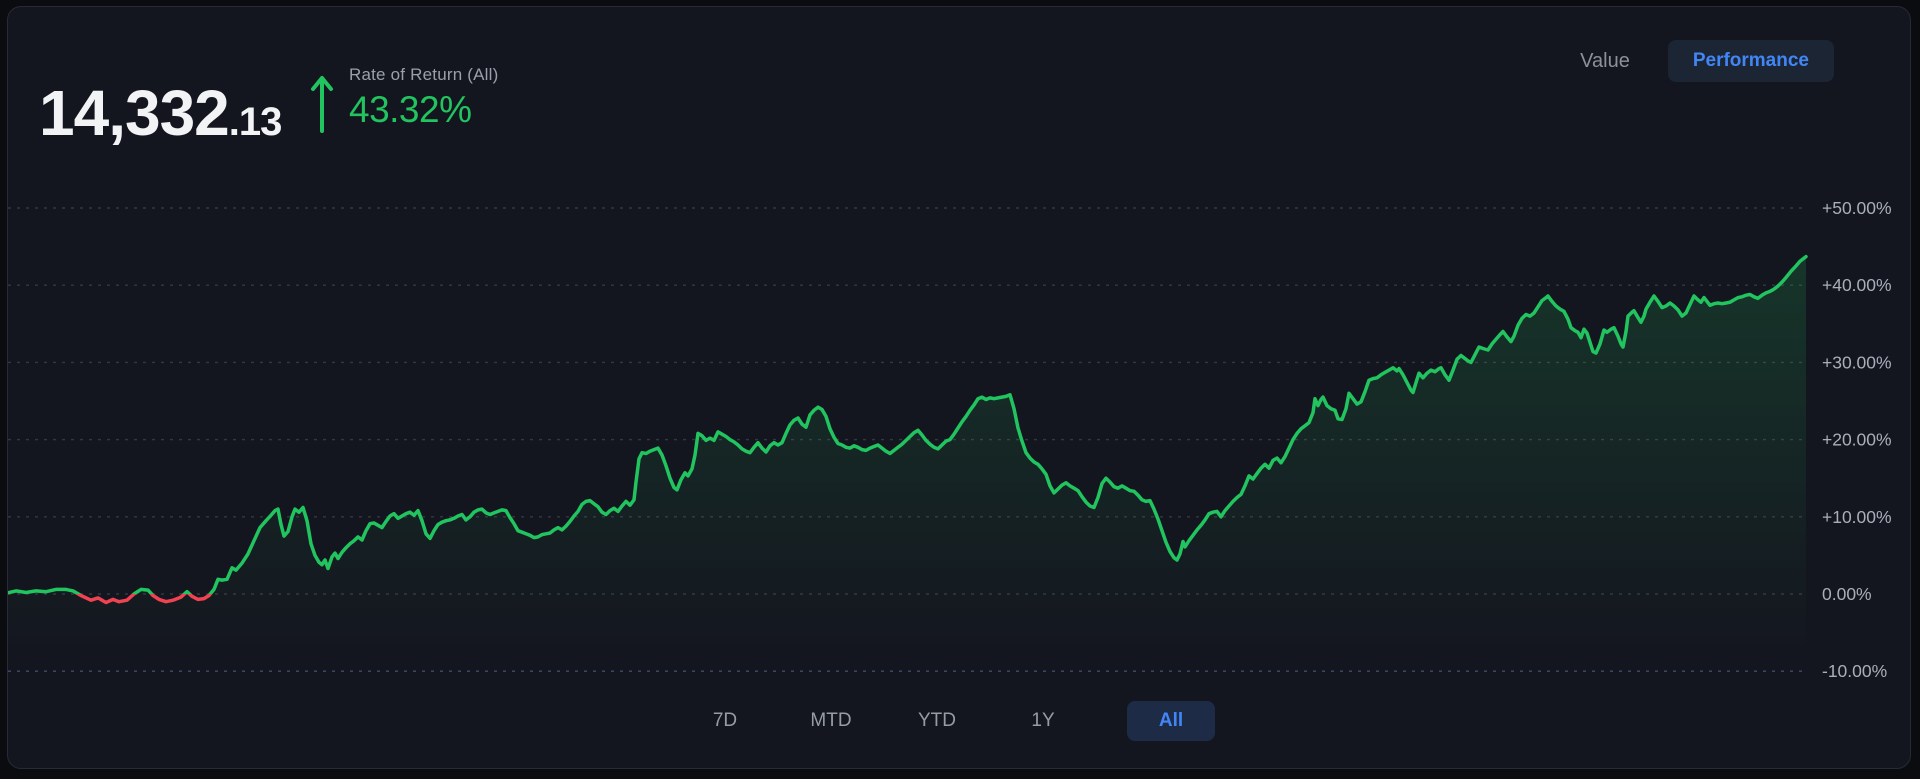 The width and height of the screenshot is (1920, 779). What do you see at coordinates (1857, 362) in the screenshot?
I see `y-axis-tick-label: +30.00%` at bounding box center [1857, 362].